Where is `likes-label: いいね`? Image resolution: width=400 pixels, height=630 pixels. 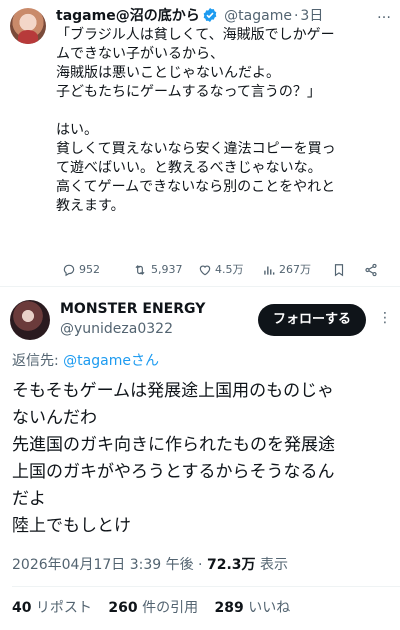
likes-label: いいね is located at coordinates (267, 608).